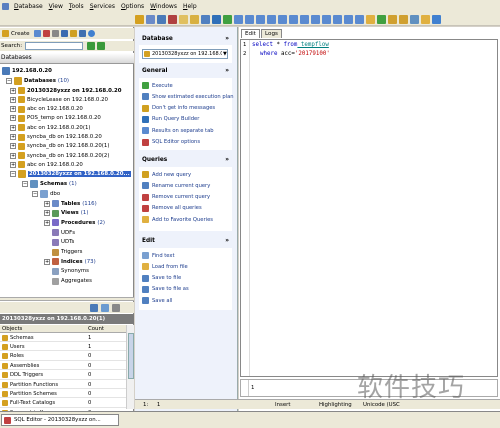 The width and height of the screenshot is (500, 428). Describe the element at coordinates (67, 299) in the screenshot. I see `pane-splitter` at that location.